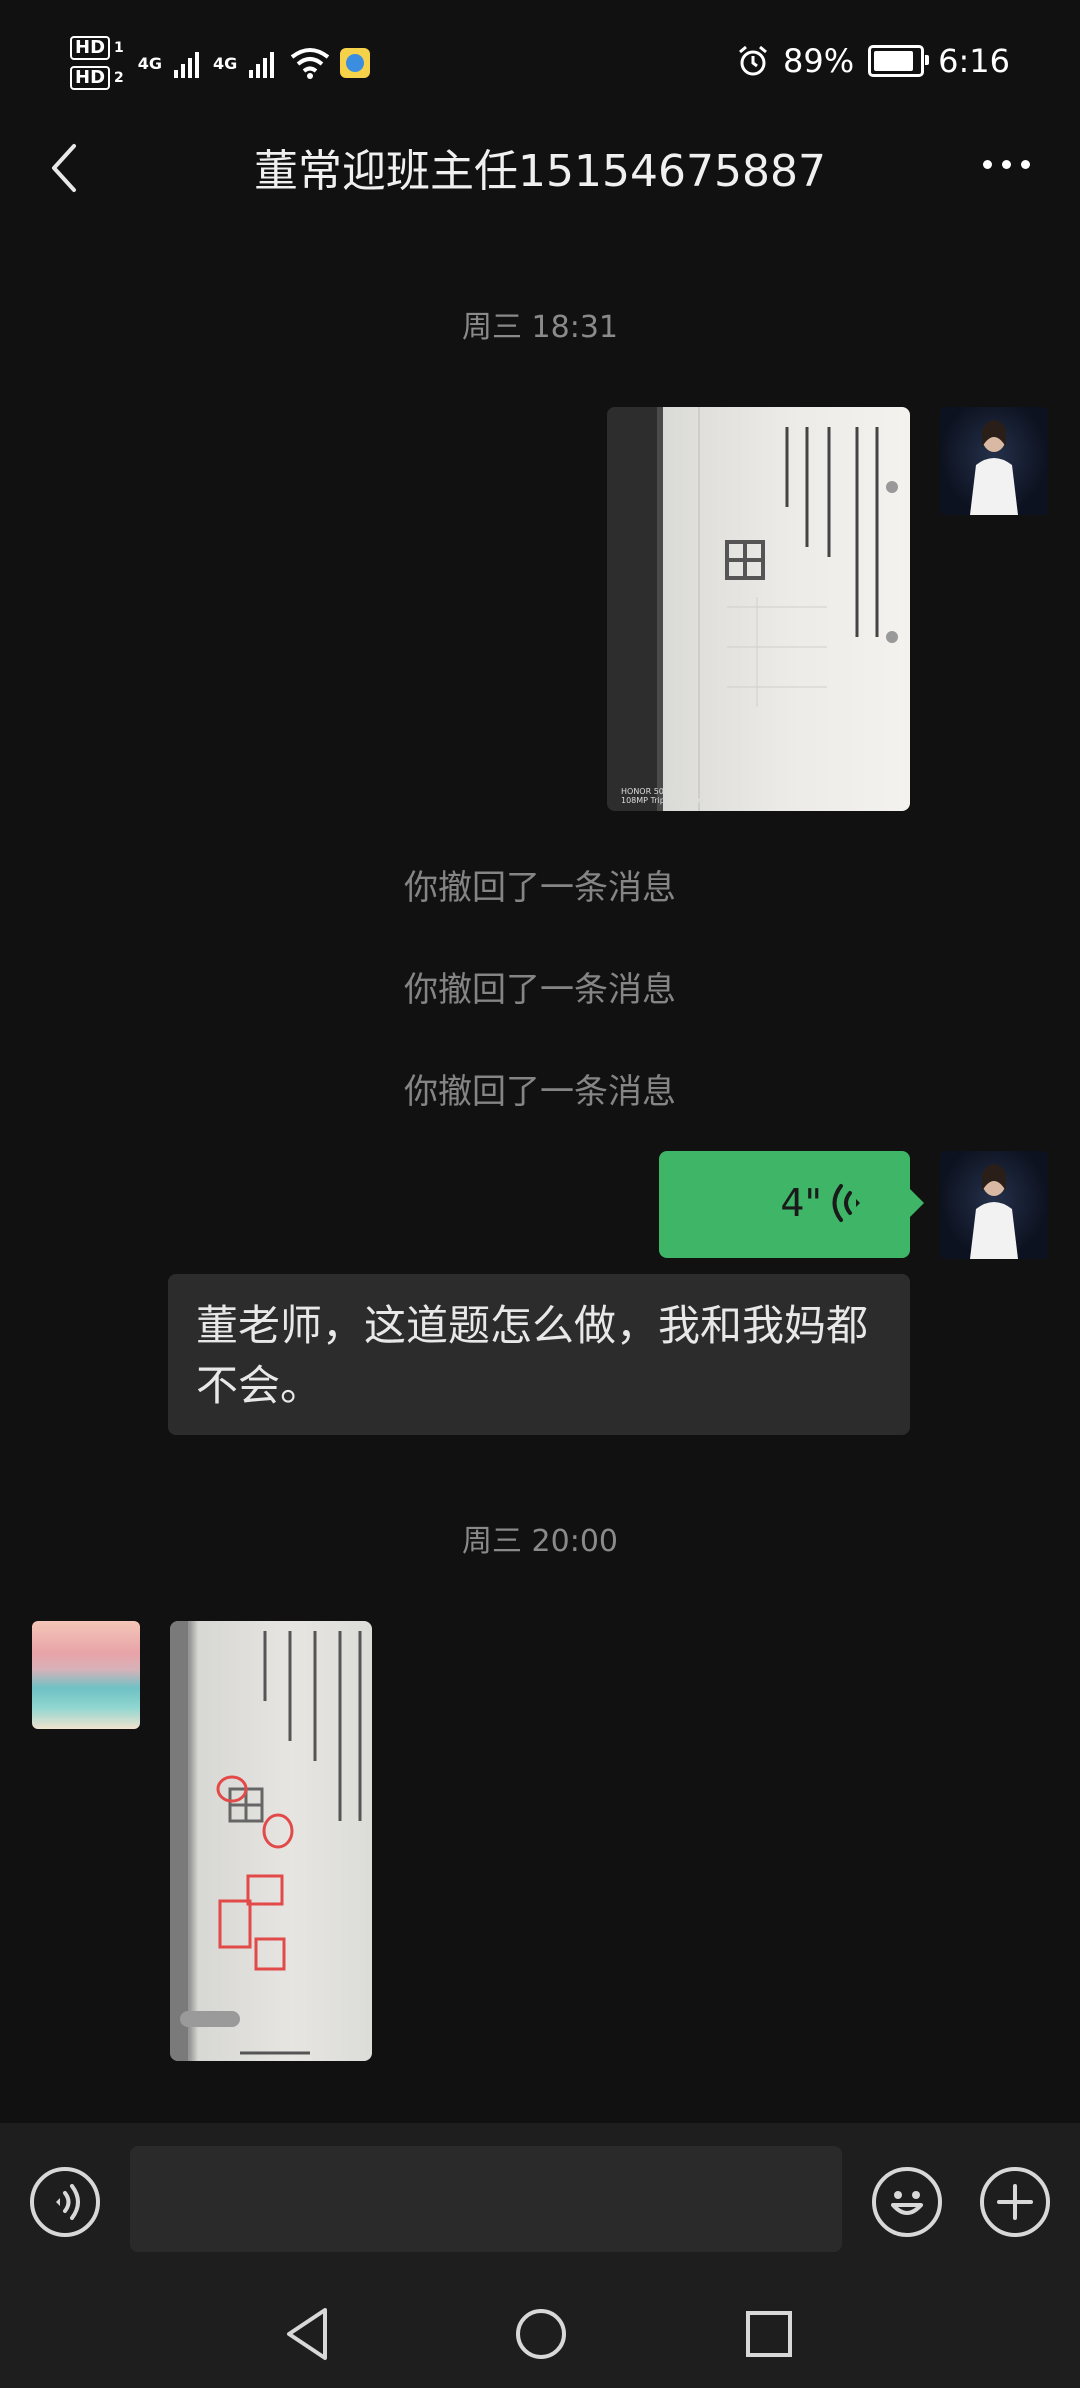 This screenshot has height=2388, width=1080. I want to click on emoji-icon, so click(907, 2203).